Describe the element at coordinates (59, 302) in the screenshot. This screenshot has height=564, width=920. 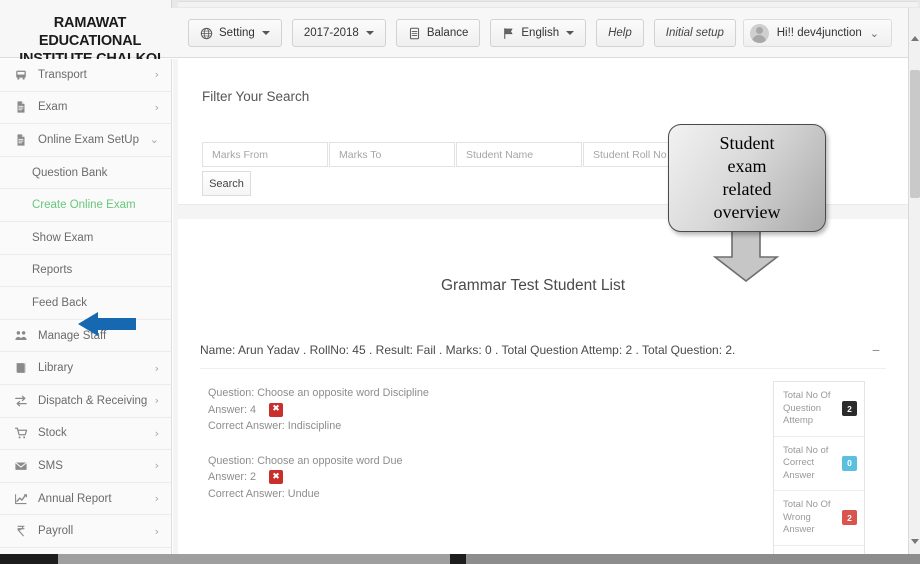
I see `sidebar-item-label: Feed Back` at that location.